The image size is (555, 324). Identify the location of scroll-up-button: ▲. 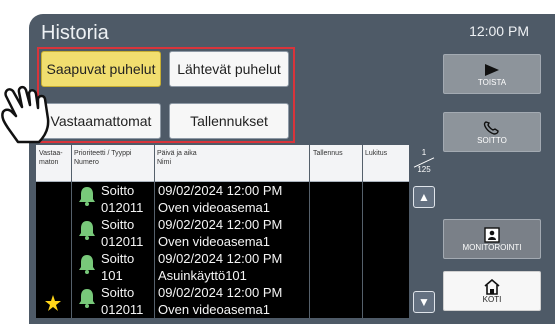
(424, 197).